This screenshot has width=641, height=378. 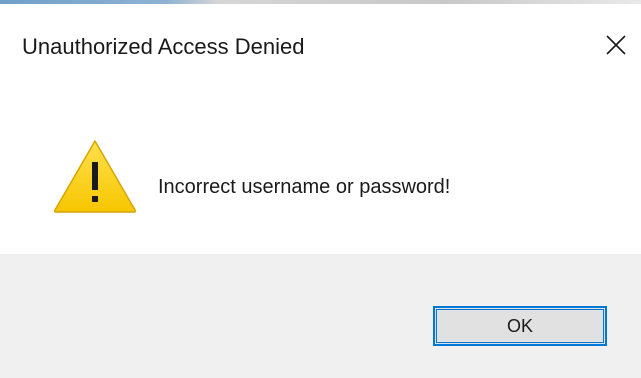 What do you see at coordinates (95, 176) in the screenshot?
I see `warning-icon` at bounding box center [95, 176].